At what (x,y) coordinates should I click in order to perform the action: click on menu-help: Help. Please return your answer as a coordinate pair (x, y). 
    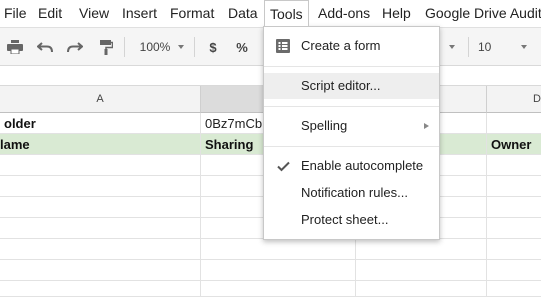
    Looking at the image, I should click on (396, 13).